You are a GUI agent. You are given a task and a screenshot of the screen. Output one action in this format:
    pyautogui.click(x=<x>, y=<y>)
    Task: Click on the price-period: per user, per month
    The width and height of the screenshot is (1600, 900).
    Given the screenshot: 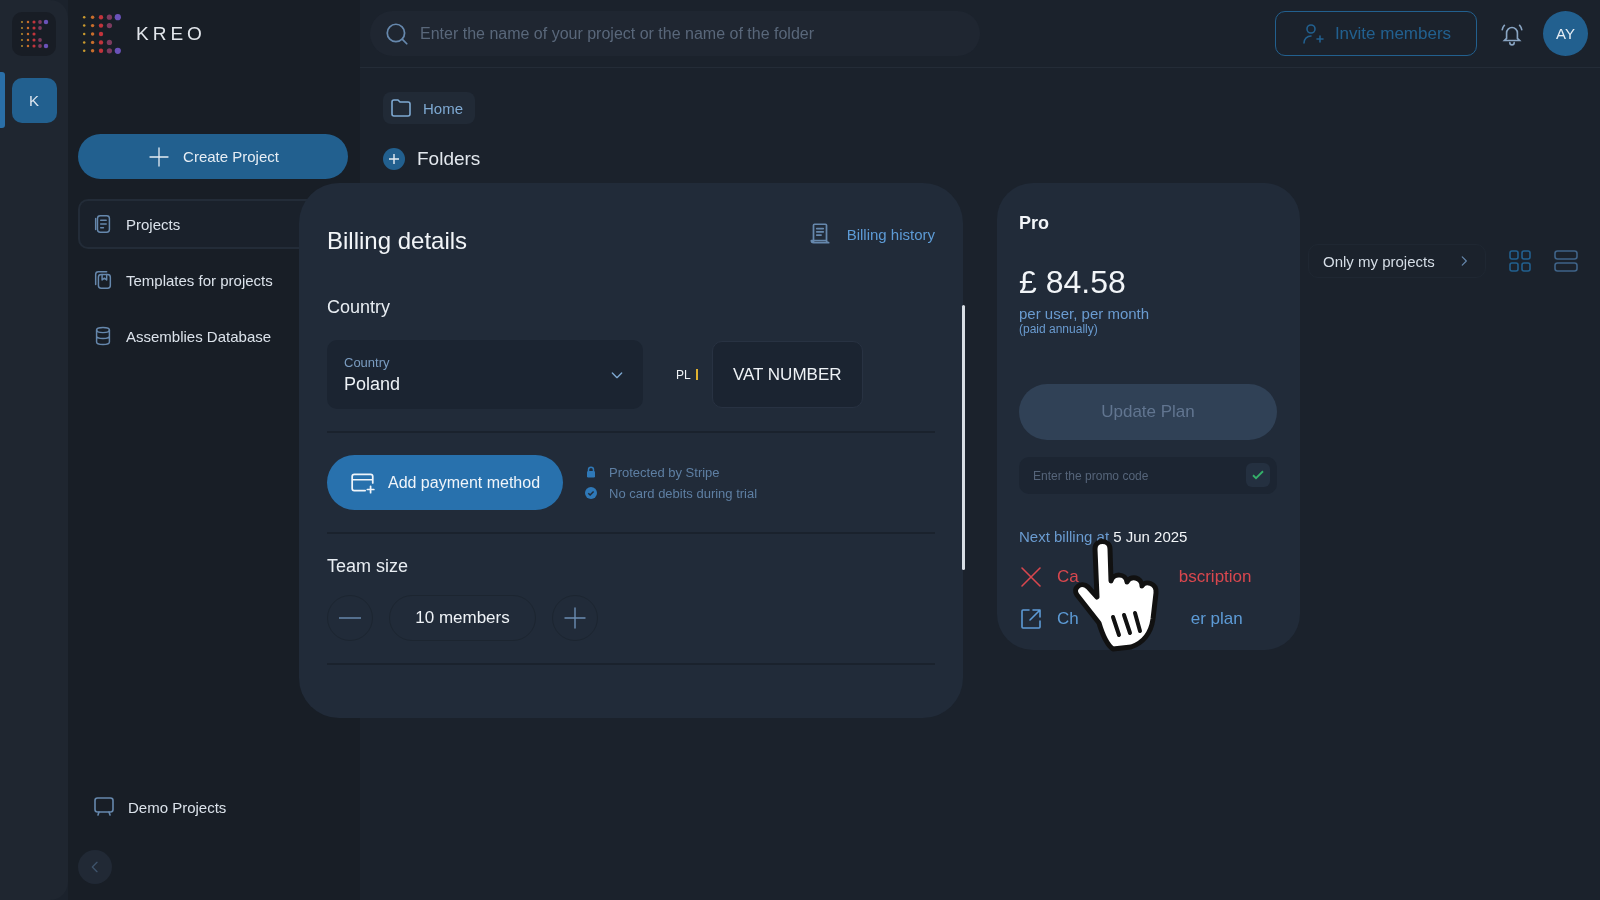 What is the action you would take?
    pyautogui.click(x=1085, y=313)
    